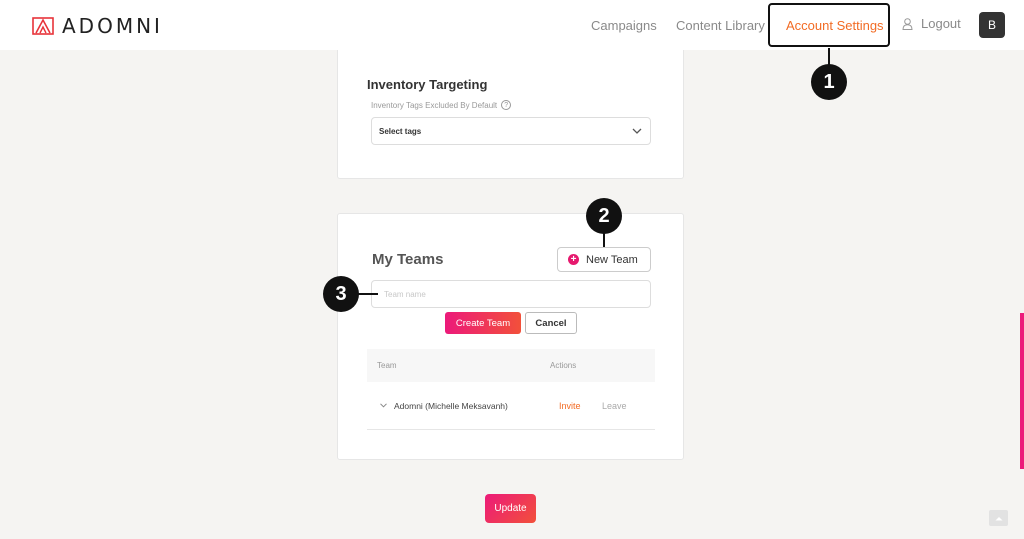 The image size is (1024, 539). Describe the element at coordinates (400, 131) in the screenshot. I see `select-tags-value: Select tags` at that location.